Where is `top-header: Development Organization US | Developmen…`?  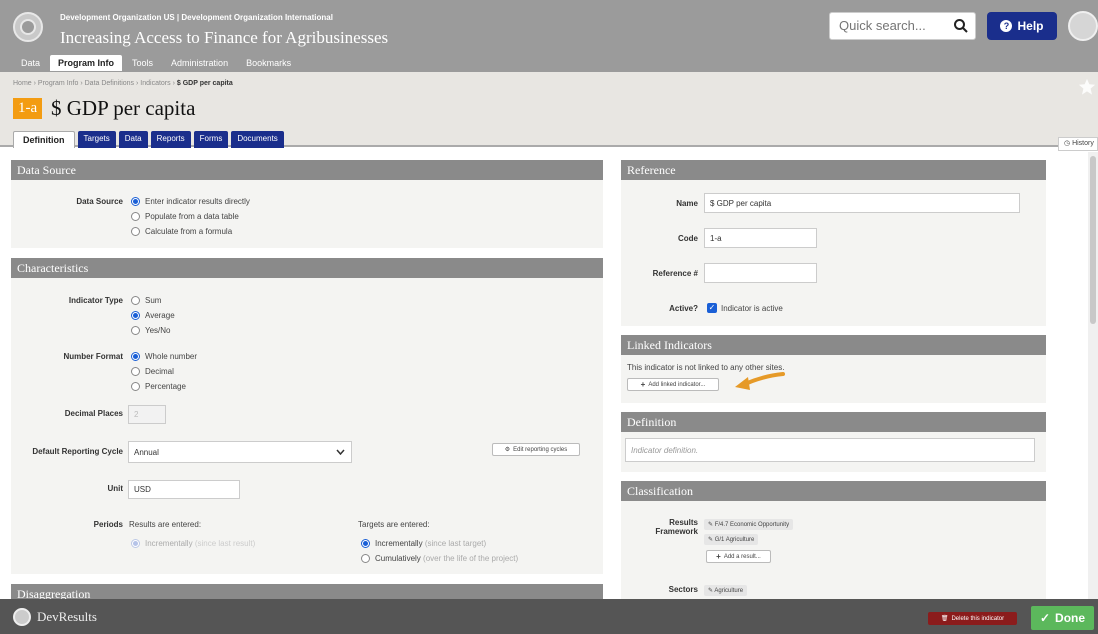 top-header: Development Organization US | Developmen… is located at coordinates (549, 36).